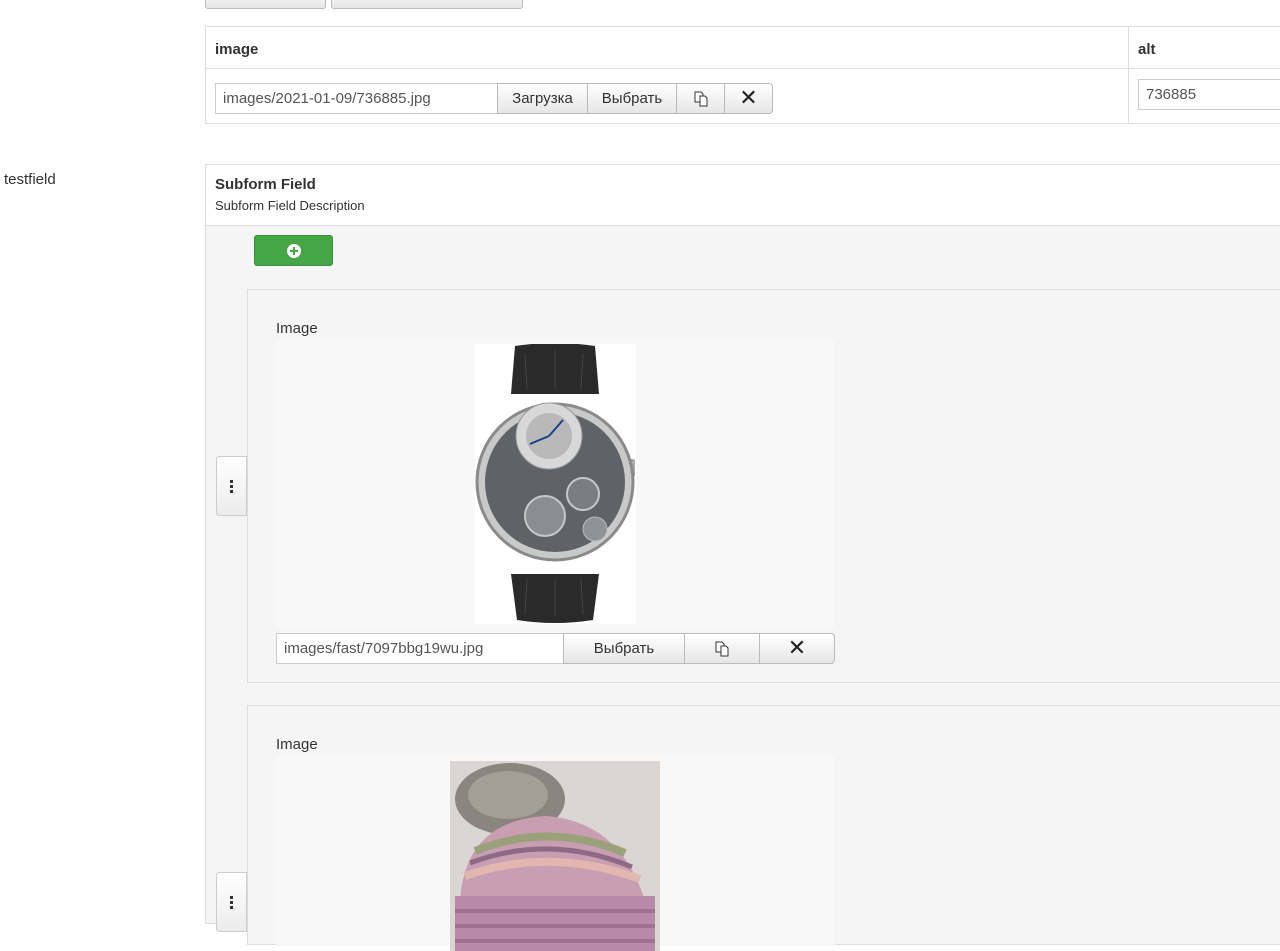 This screenshot has width=1280, height=951. What do you see at coordinates (30, 179) in the screenshot?
I see `field-label: testfield` at bounding box center [30, 179].